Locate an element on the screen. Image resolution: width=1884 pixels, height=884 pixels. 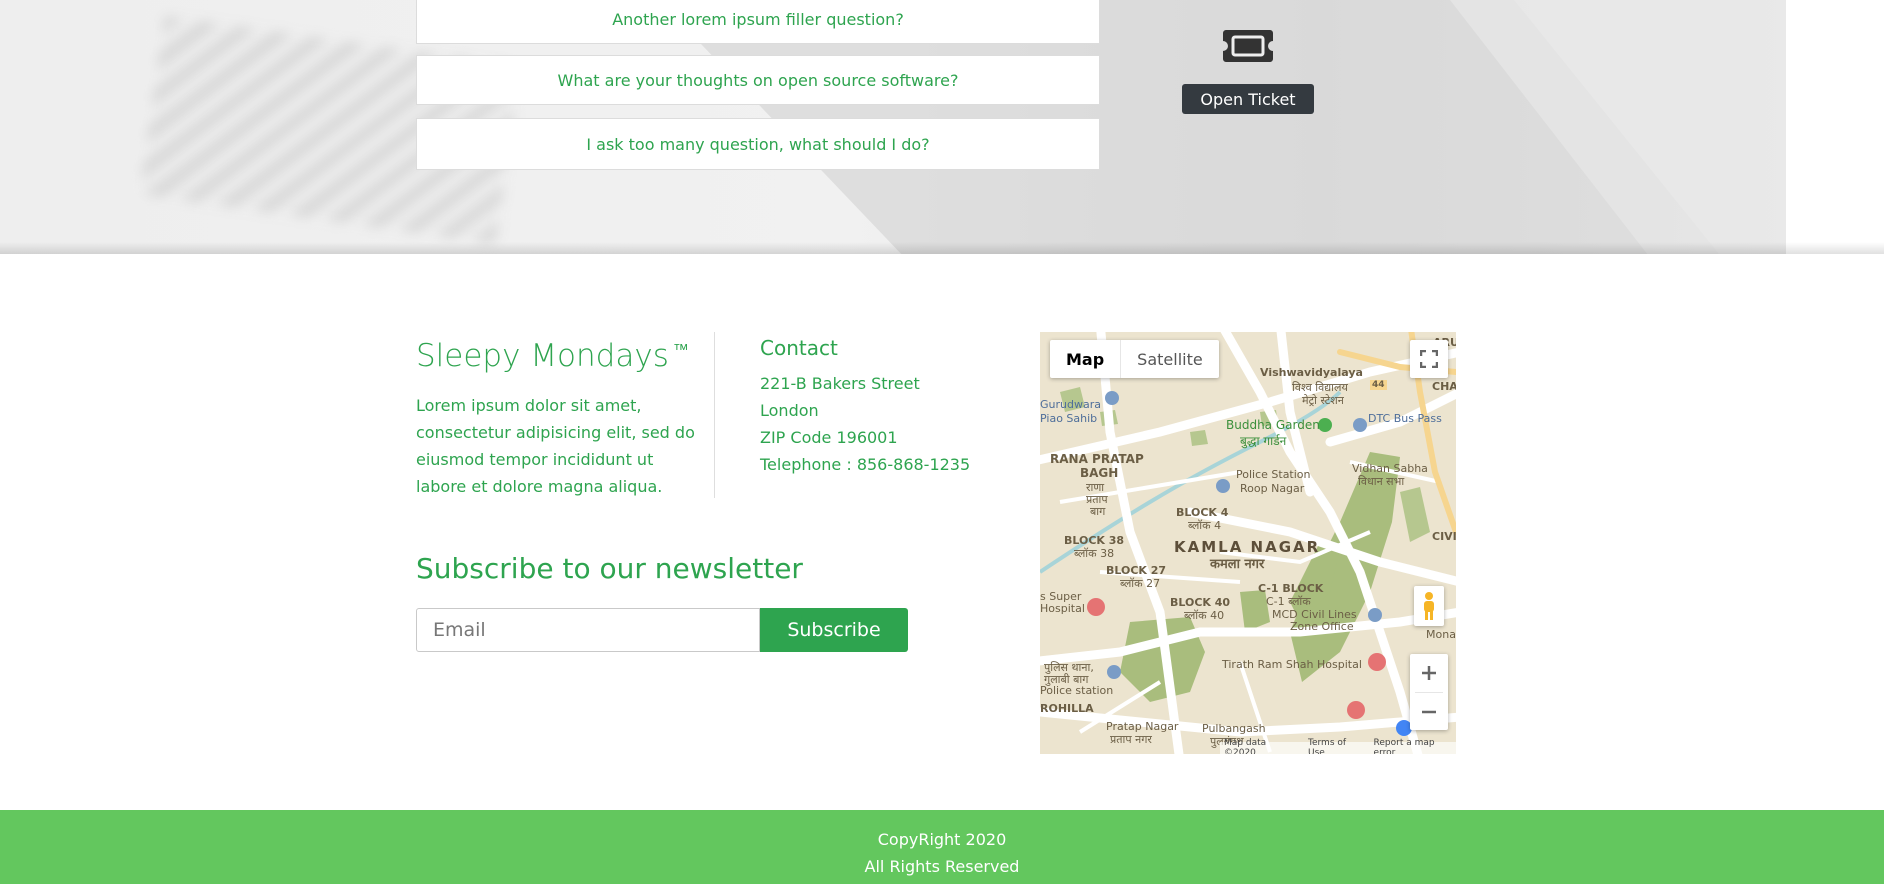
newsletter-title: Subscribe to our newsletter is located at coordinates (609, 568).